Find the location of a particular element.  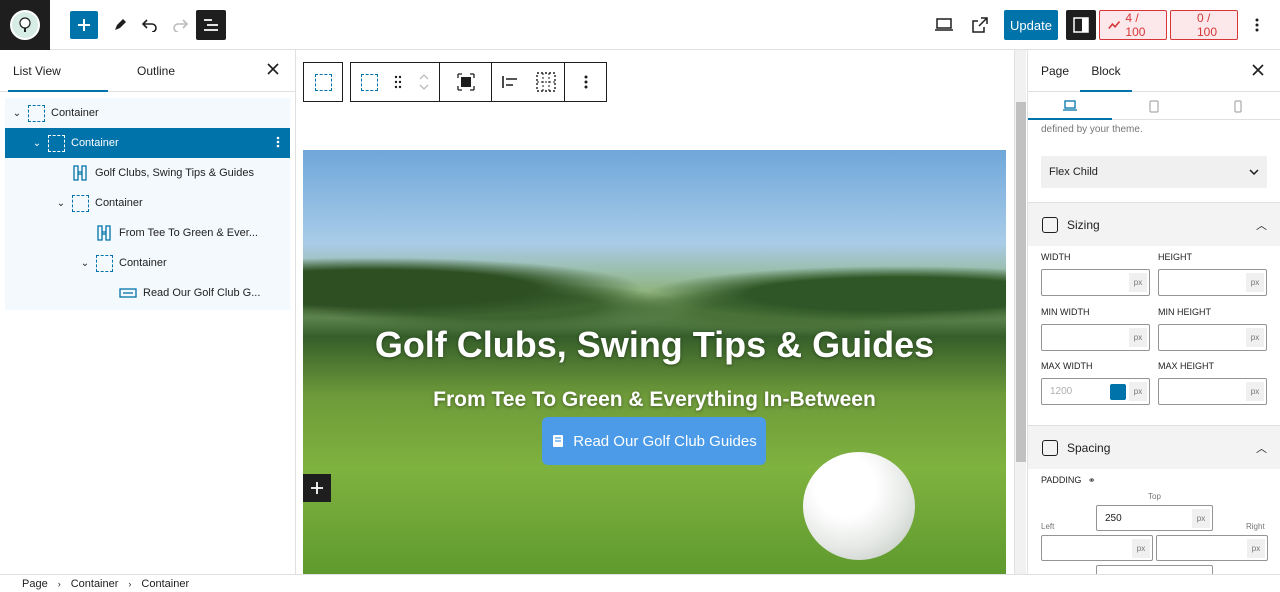

fullwidth-button is located at coordinates (466, 82).